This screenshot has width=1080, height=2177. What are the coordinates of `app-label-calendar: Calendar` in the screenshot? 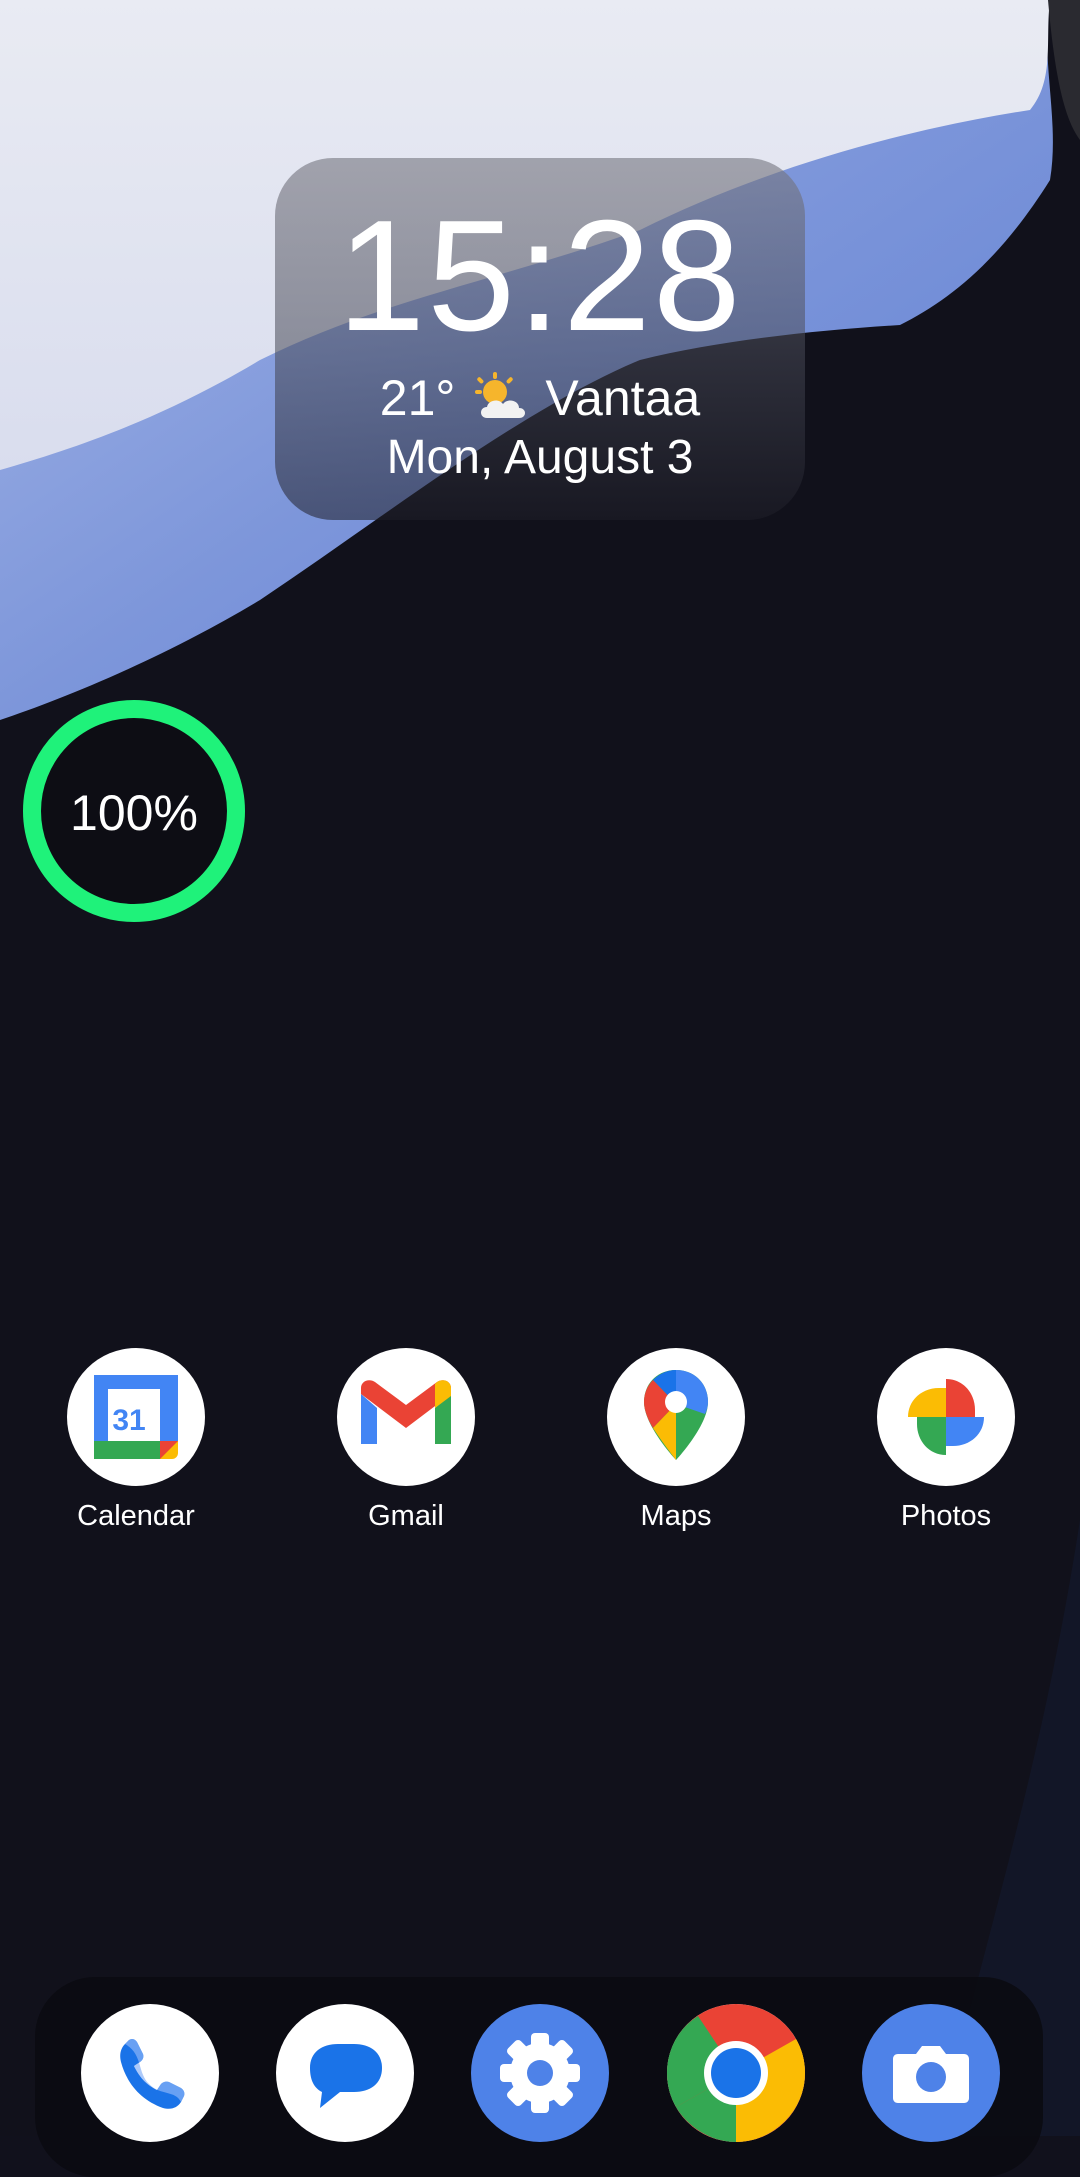 It's located at (136, 1516).